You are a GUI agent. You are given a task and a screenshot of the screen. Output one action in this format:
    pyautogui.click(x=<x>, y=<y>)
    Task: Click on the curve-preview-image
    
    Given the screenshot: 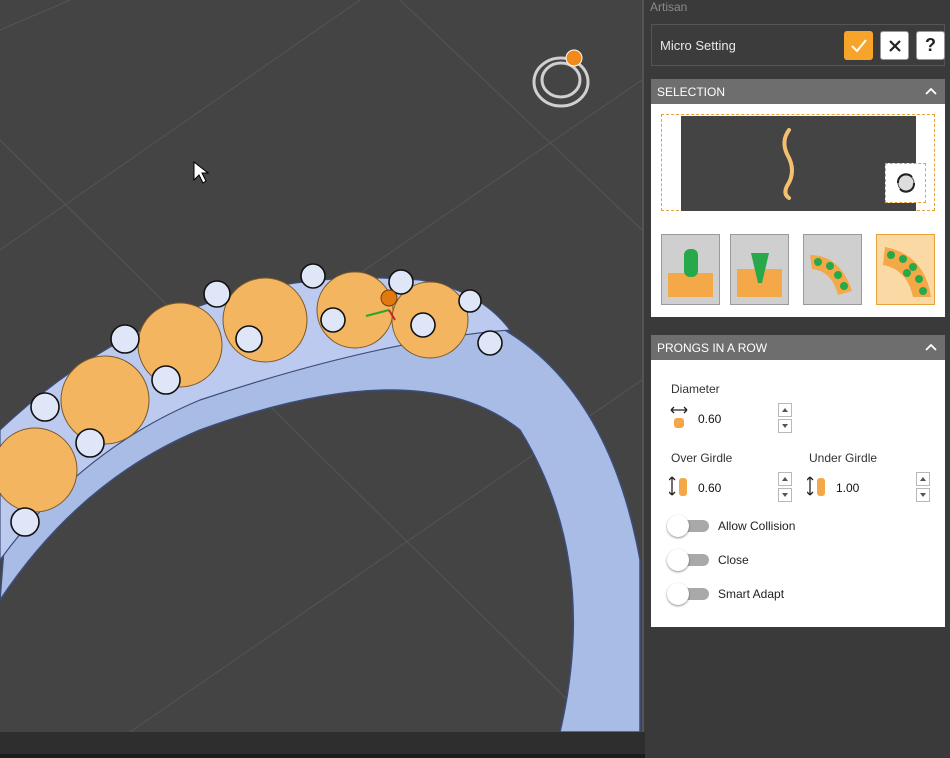 What is the action you would take?
    pyautogui.click(x=798, y=163)
    